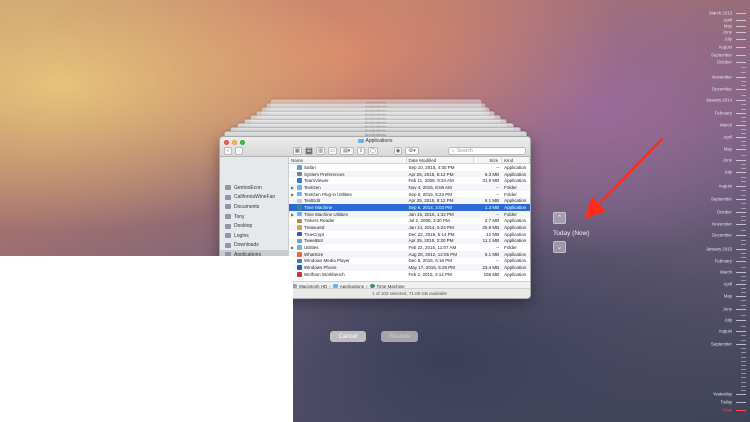 The height and width of the screenshot is (422, 750). Describe the element at coordinates (559, 218) in the screenshot. I see `navigate-back-button: ⌃` at that location.